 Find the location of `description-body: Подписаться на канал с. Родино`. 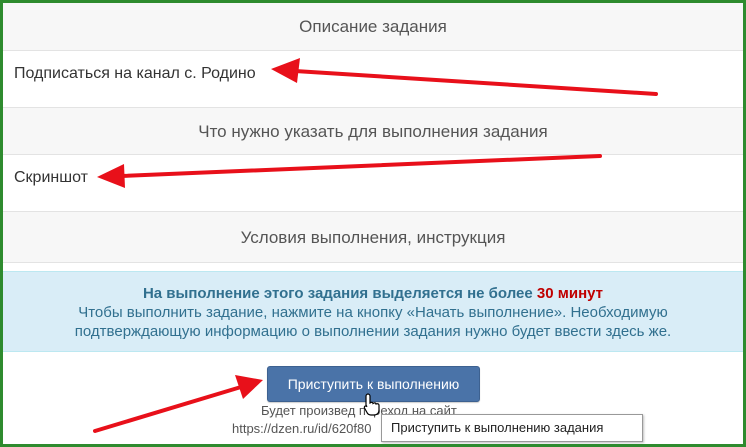

description-body: Подписаться на канал с. Родино is located at coordinates (373, 73).